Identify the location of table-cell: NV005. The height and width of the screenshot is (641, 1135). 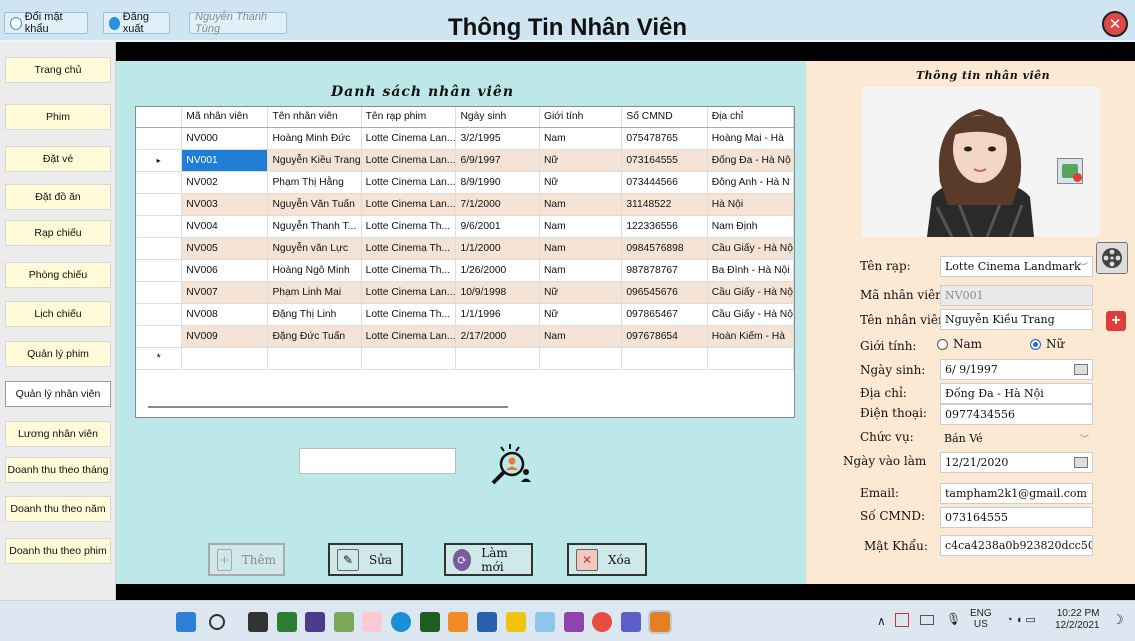
(225, 248).